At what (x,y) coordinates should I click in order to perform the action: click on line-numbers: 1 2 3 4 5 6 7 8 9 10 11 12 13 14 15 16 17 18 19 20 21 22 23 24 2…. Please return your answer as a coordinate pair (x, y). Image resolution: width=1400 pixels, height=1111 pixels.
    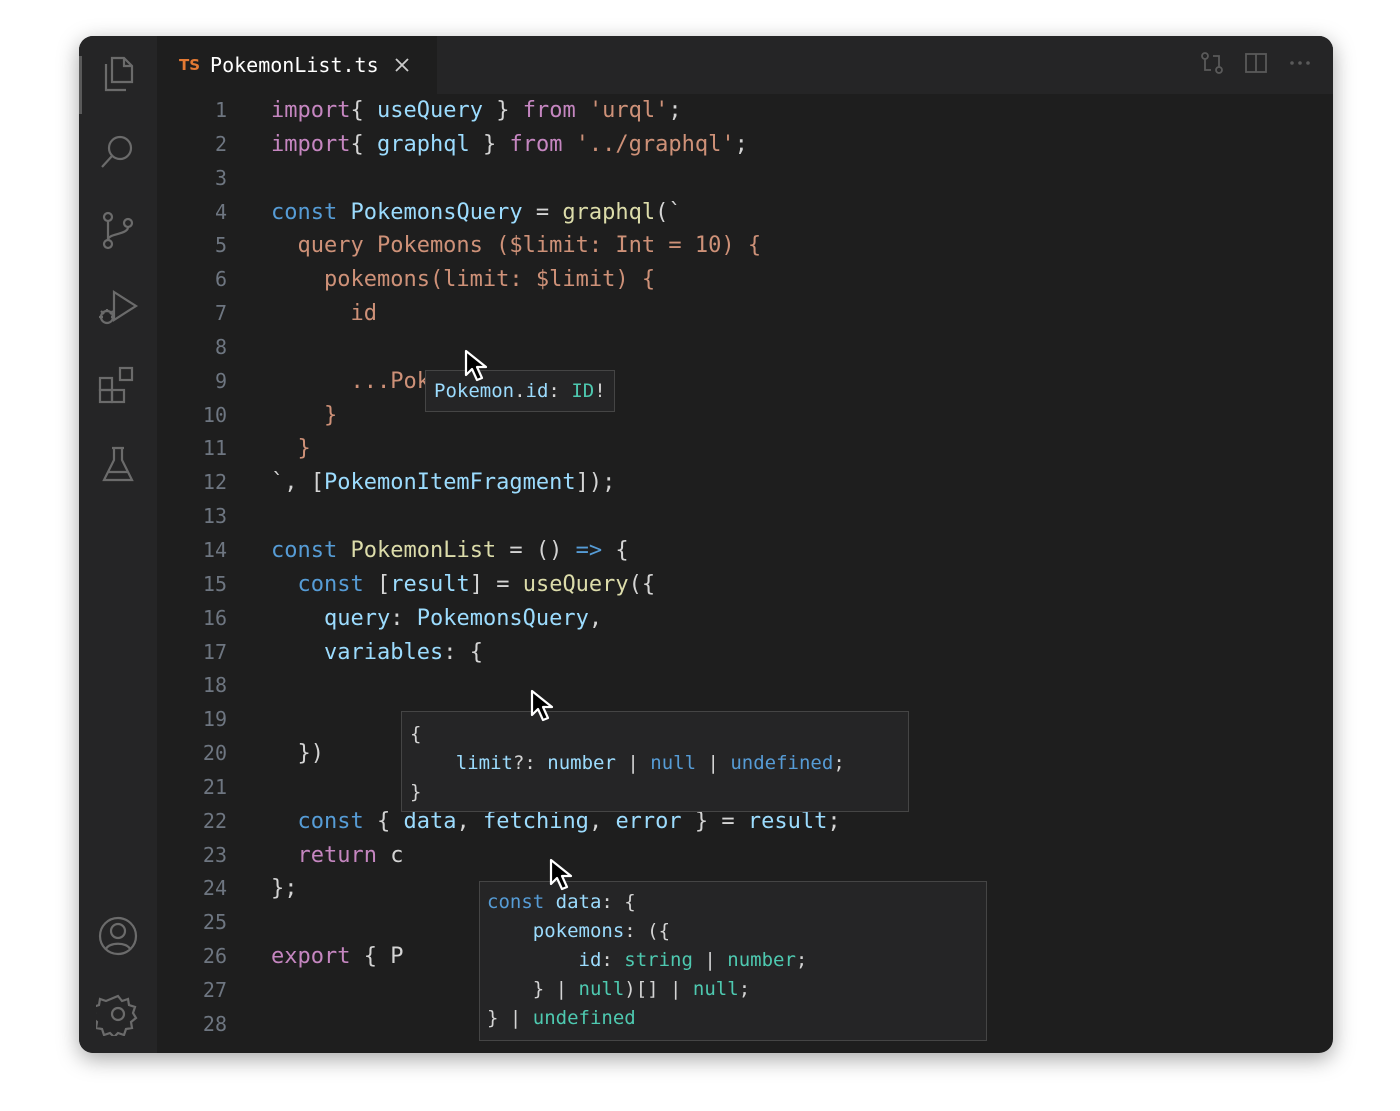
    Looking at the image, I should click on (192, 568).